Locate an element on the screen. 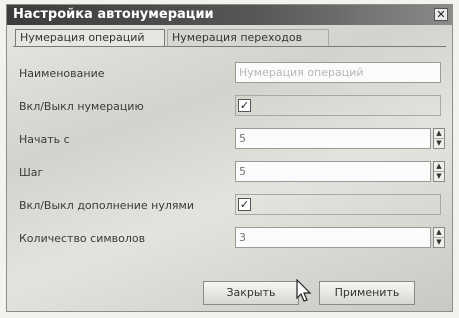  start-from-row: Начать с 5 ▲ ▼ is located at coordinates (230, 140).